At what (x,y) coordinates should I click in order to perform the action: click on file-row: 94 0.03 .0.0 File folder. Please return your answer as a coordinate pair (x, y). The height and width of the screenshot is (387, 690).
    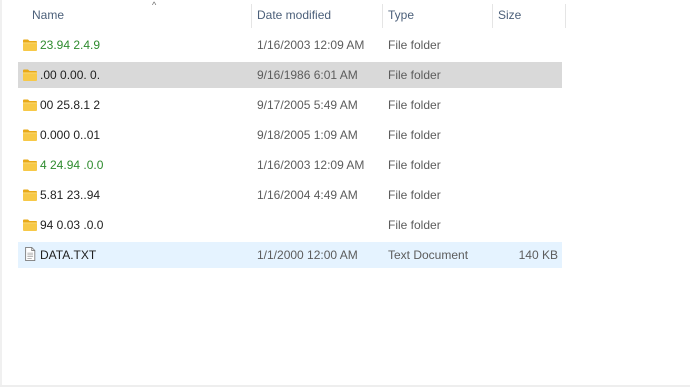
    Looking at the image, I should click on (290, 225).